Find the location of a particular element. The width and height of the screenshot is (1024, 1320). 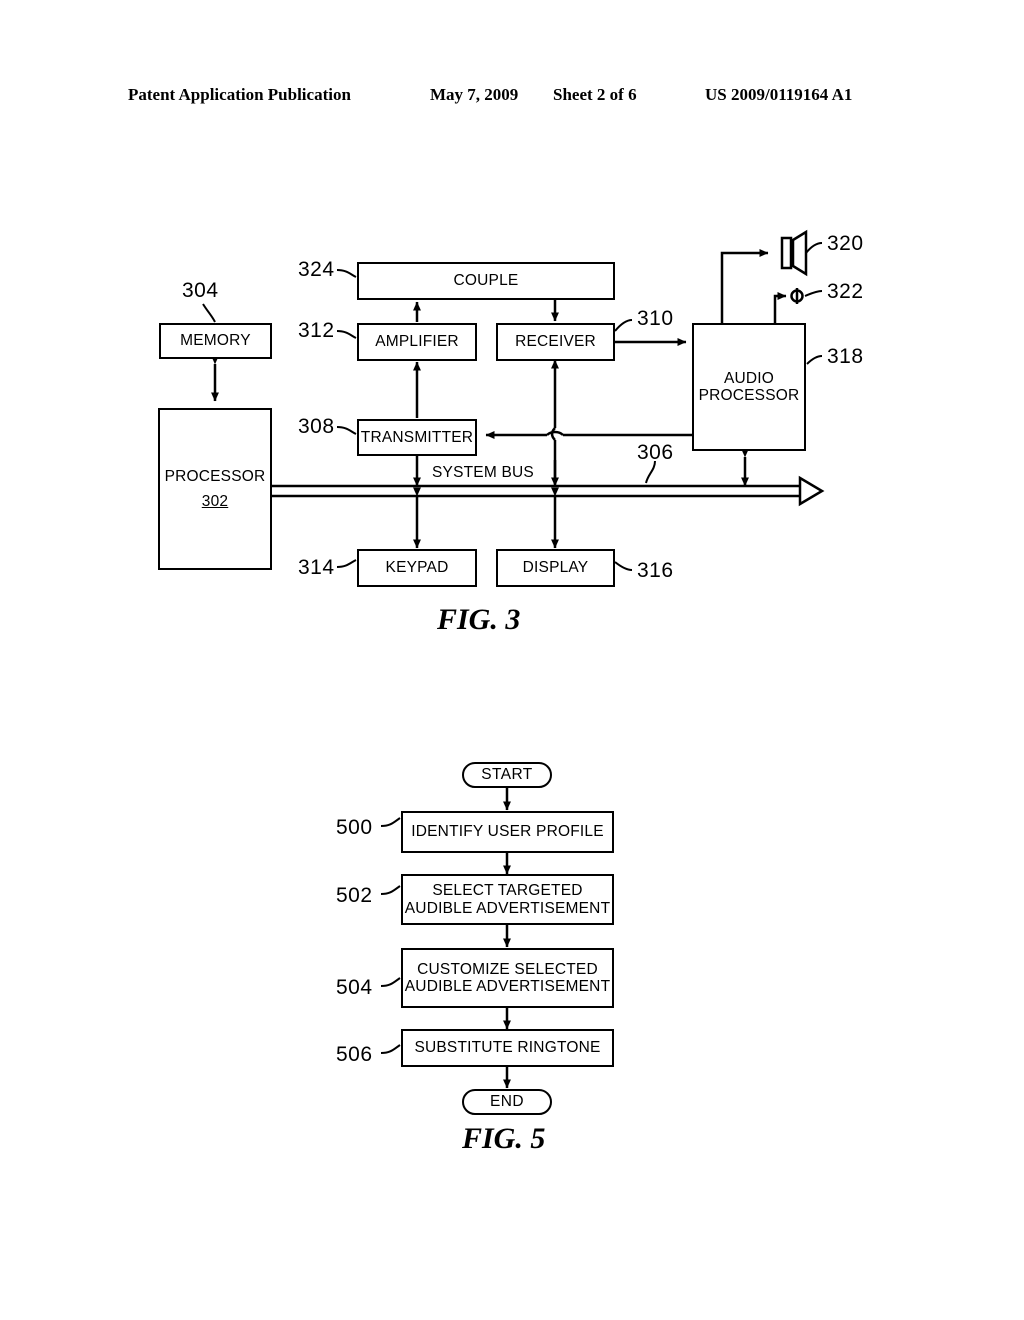

block-memory: MEMORY is located at coordinates (215, 341).